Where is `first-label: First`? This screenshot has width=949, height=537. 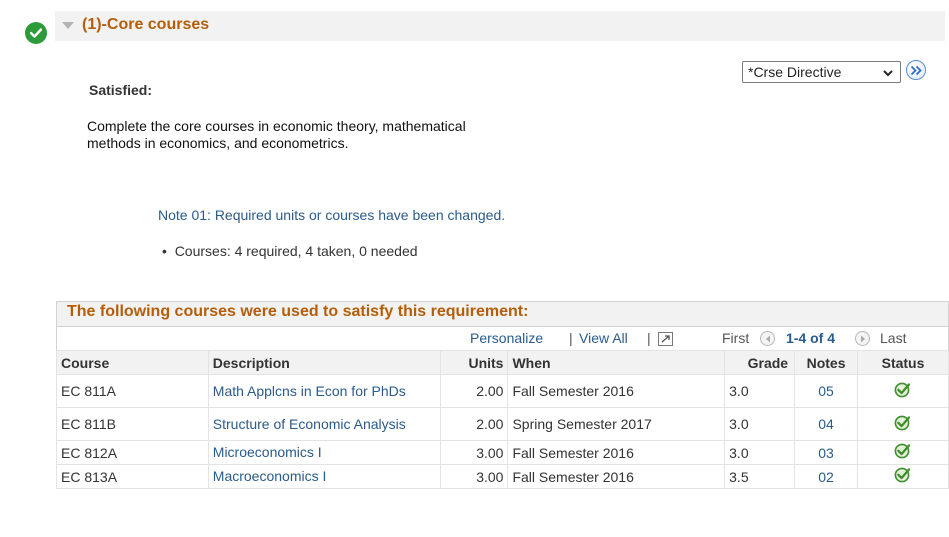 first-label: First is located at coordinates (736, 338).